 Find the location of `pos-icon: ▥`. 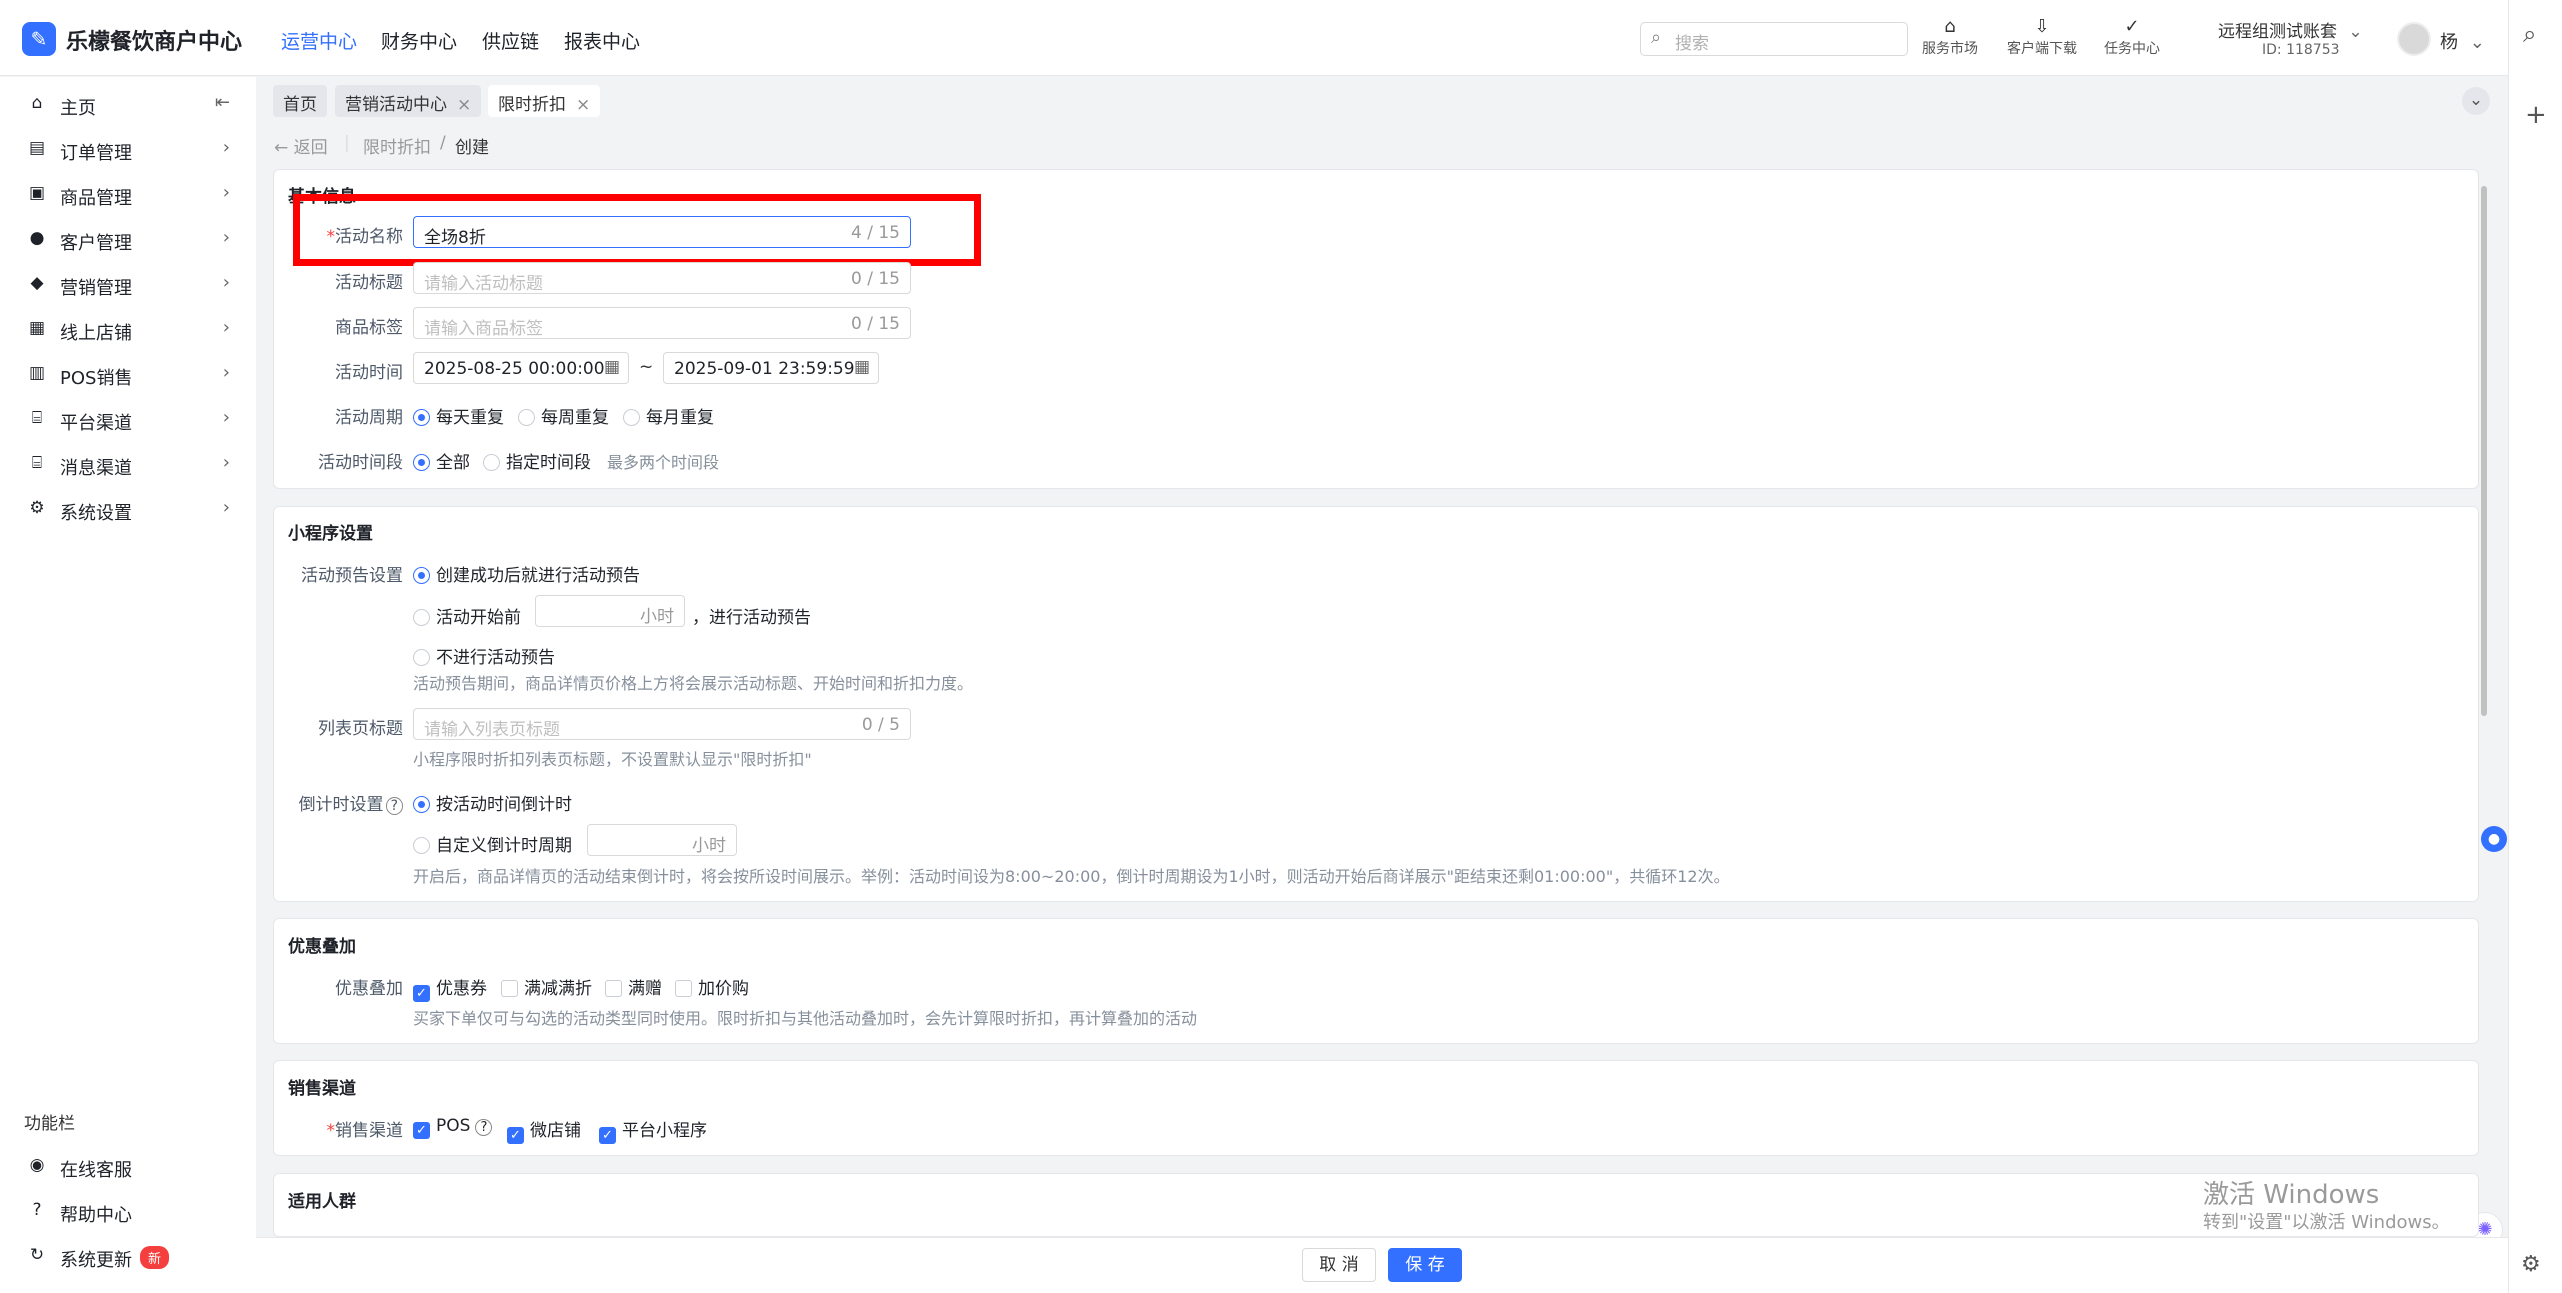

pos-icon: ▥ is located at coordinates (37, 373).